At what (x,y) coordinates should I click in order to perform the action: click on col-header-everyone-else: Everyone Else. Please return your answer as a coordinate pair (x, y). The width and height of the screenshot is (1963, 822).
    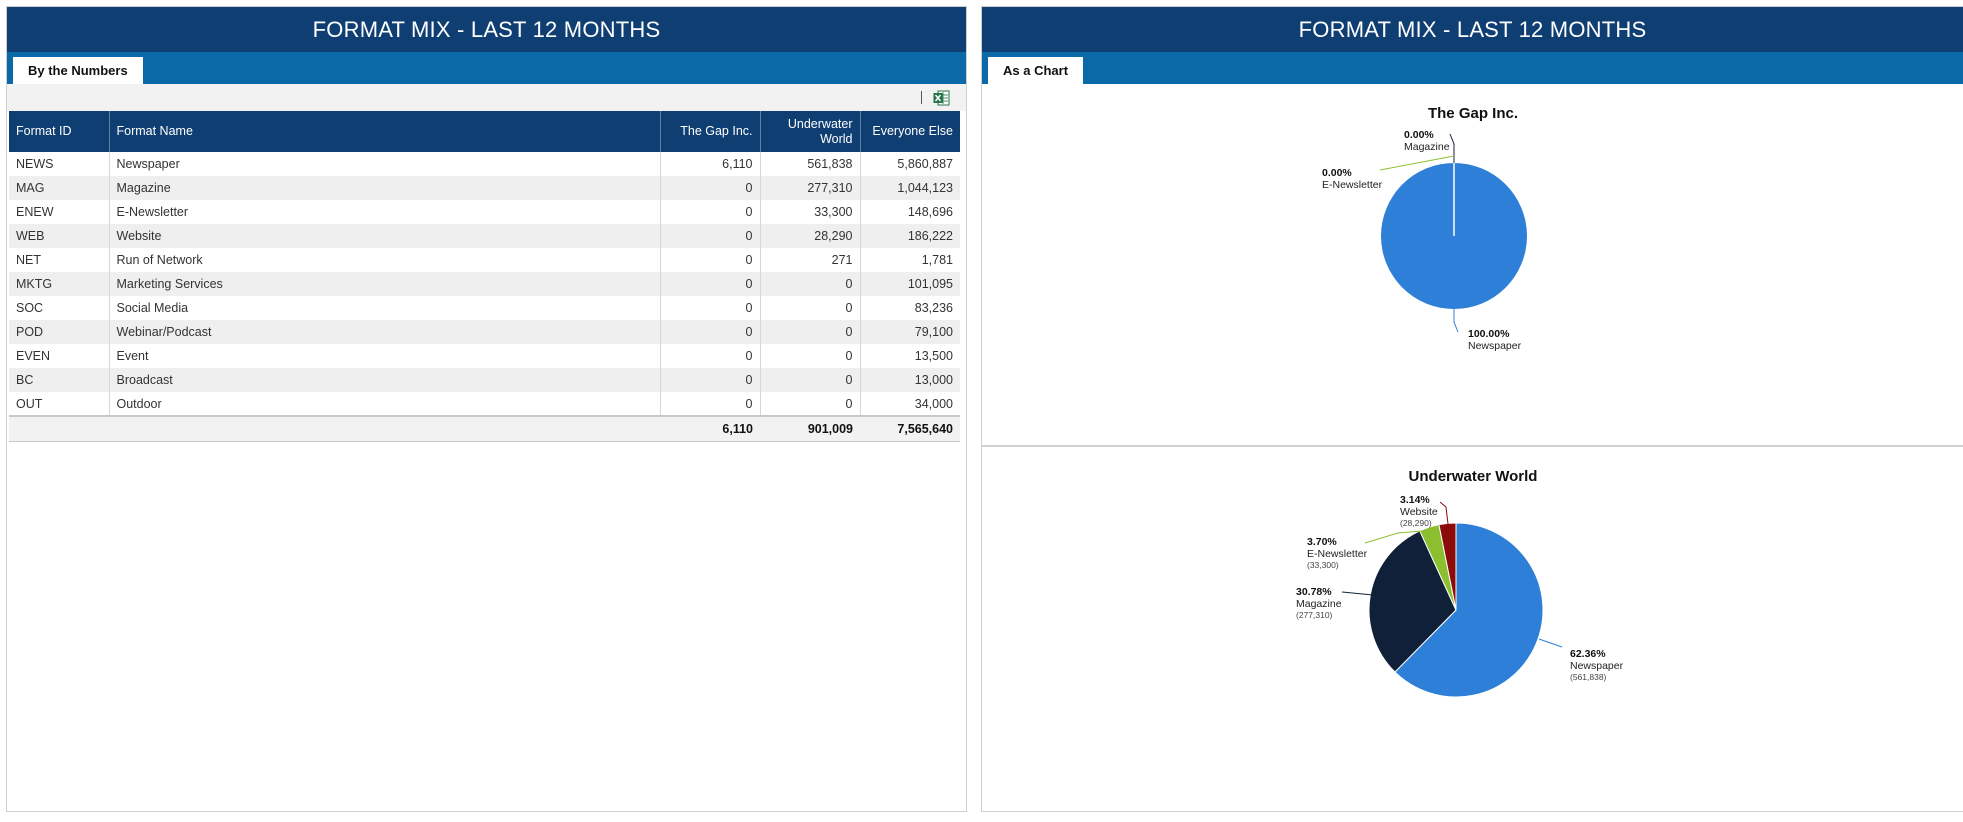
    Looking at the image, I should click on (910, 131).